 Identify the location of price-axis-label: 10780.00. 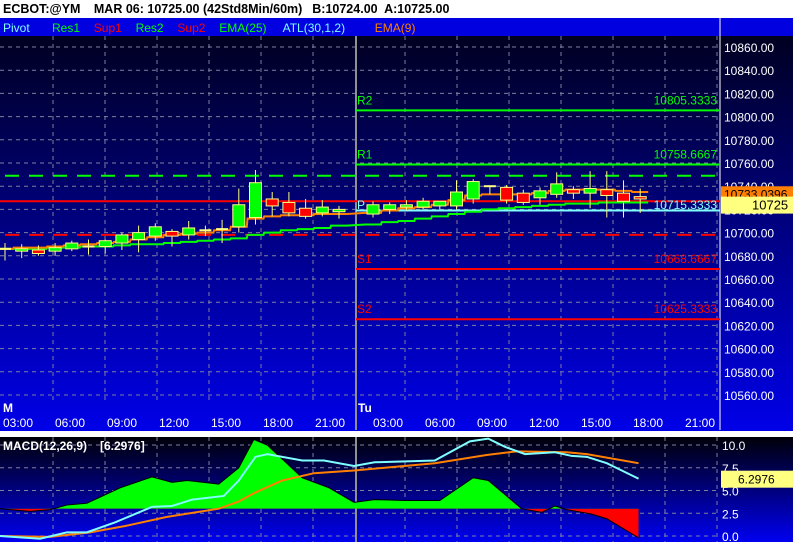
(749, 141).